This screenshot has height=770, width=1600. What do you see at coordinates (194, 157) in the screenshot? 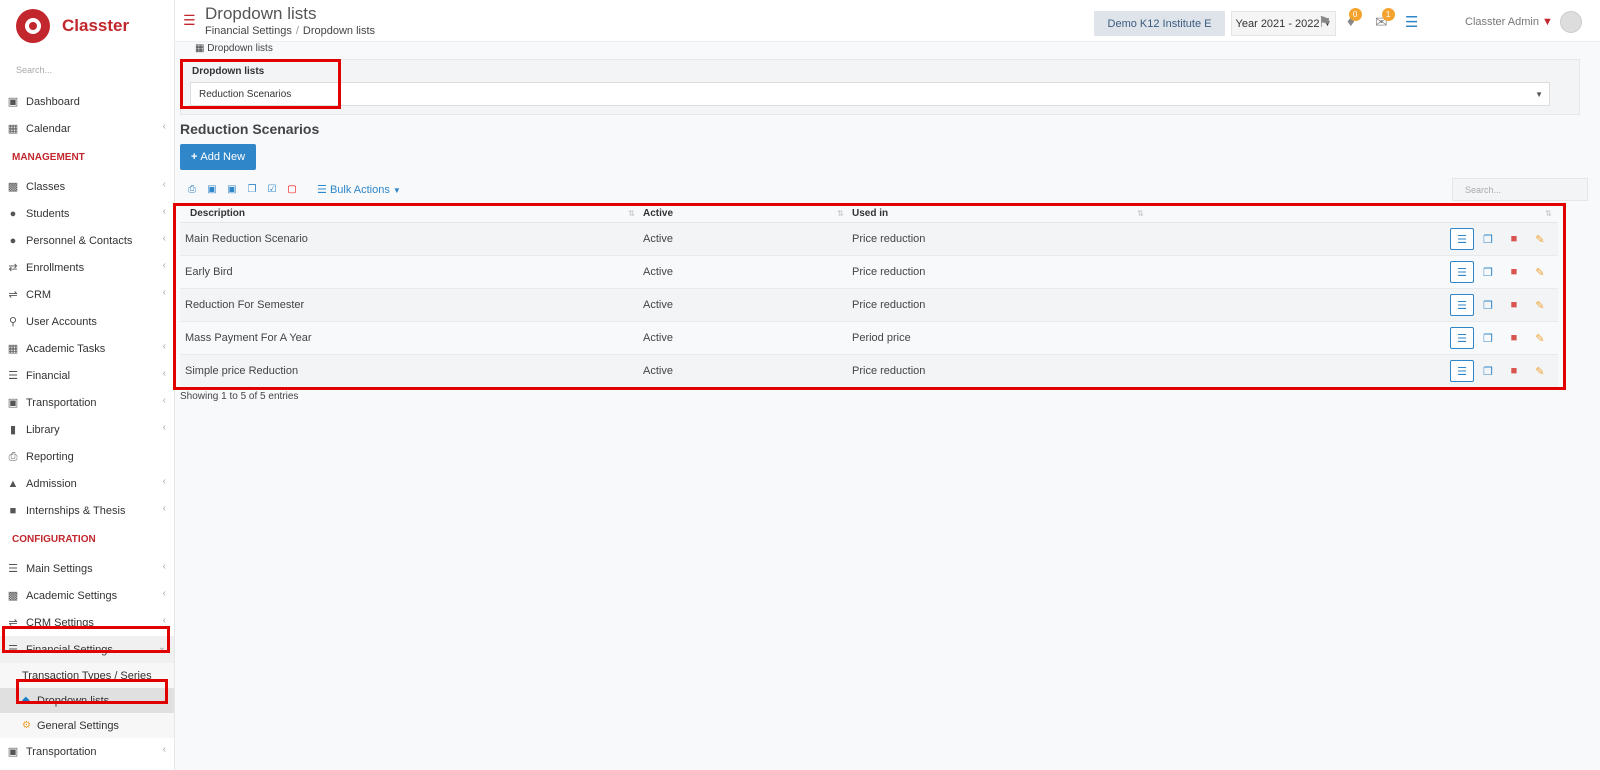
I see `plus-icon: +` at bounding box center [194, 157].